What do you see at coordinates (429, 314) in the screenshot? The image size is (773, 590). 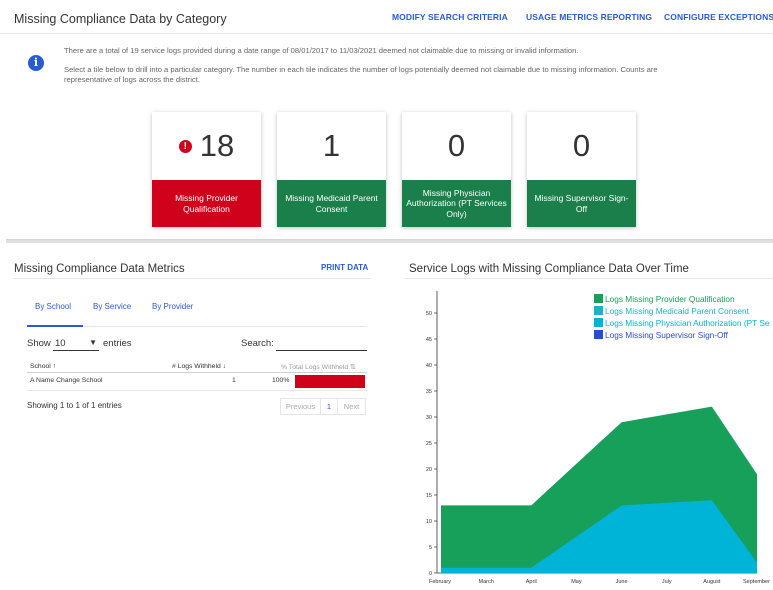 I see `y-tick-label: 50` at bounding box center [429, 314].